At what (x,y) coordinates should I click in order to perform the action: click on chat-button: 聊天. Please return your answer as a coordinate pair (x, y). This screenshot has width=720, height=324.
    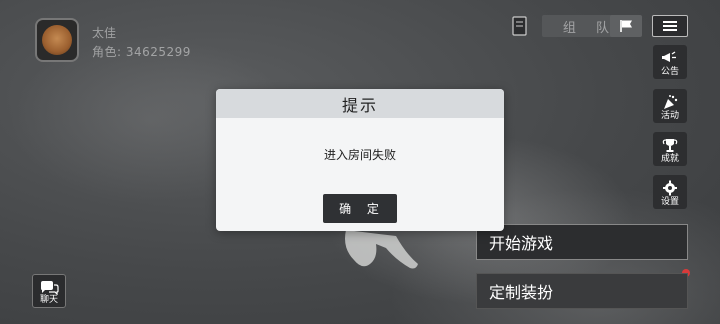
    Looking at the image, I should click on (49, 291).